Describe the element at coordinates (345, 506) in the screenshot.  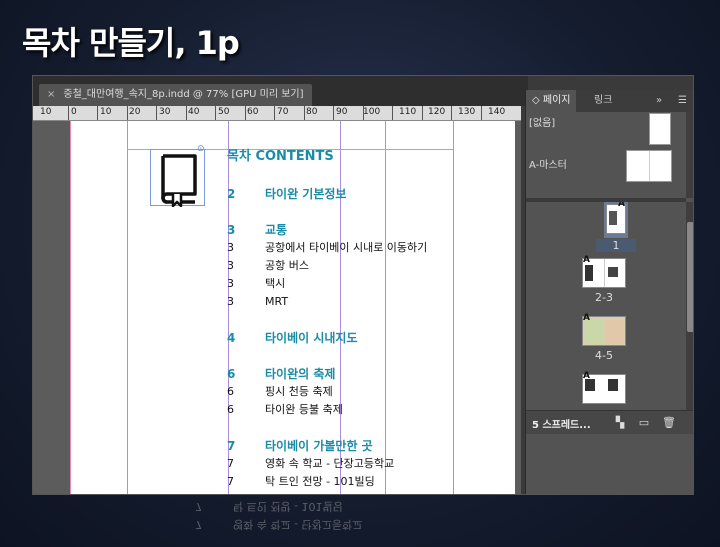
I see `reflection-row: 7 탁 트인 전망 - 101빌딩` at that location.